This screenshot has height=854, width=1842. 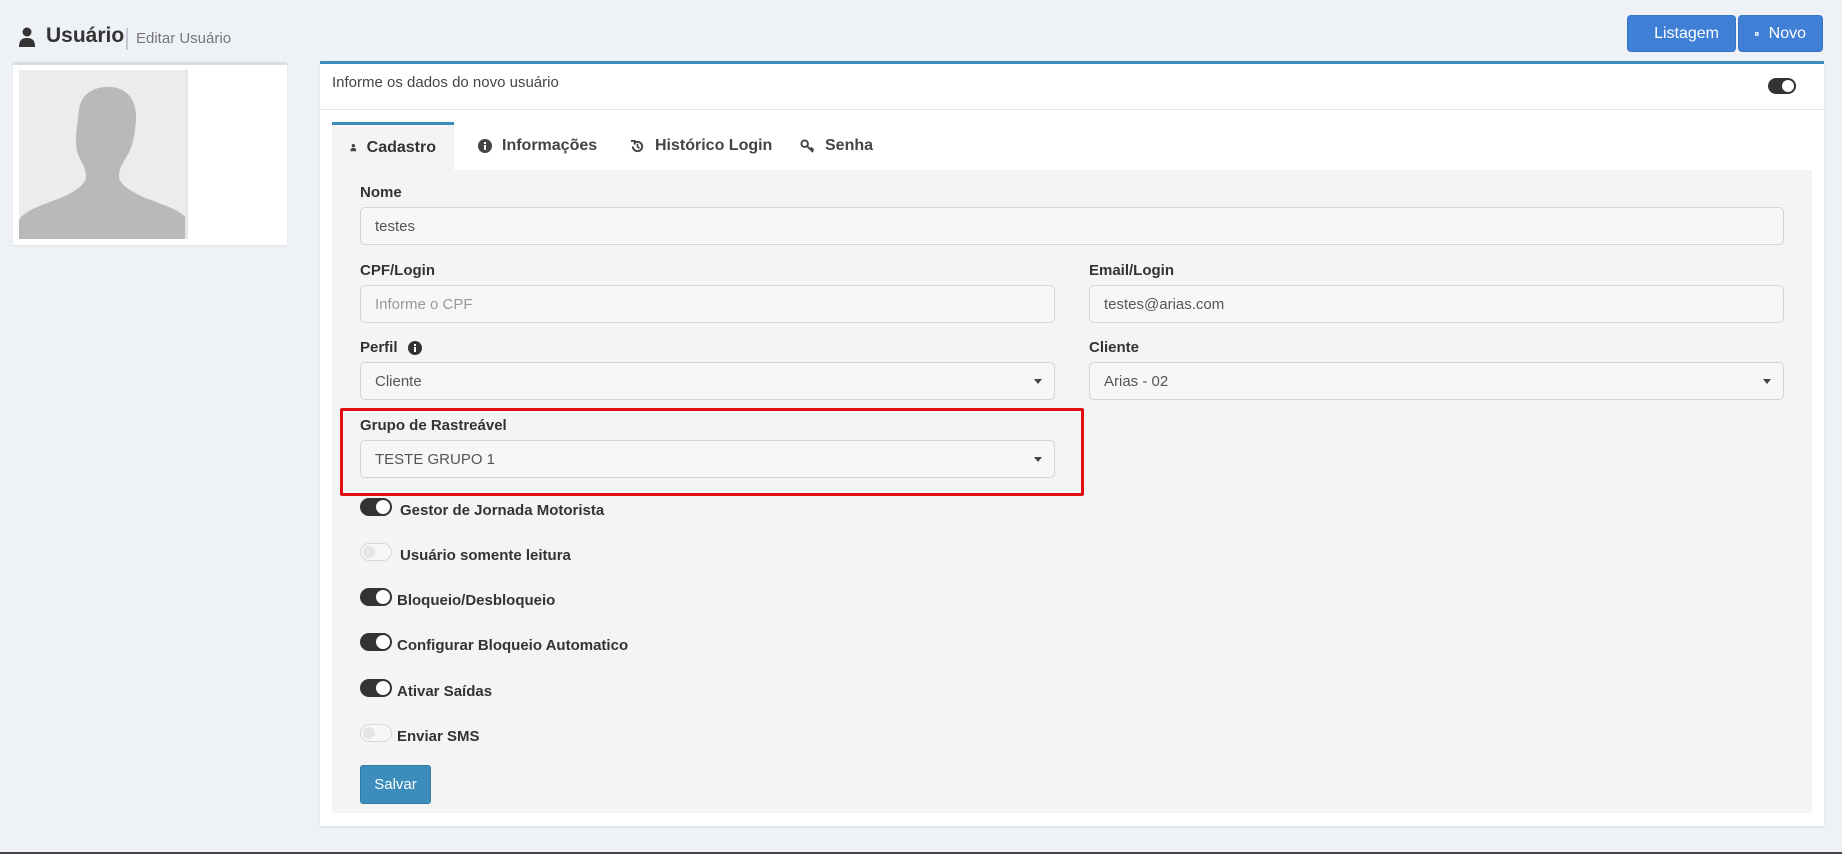 What do you see at coordinates (476, 600) in the screenshot?
I see `toggle-label: Bloqueio/Desbloqueio` at bounding box center [476, 600].